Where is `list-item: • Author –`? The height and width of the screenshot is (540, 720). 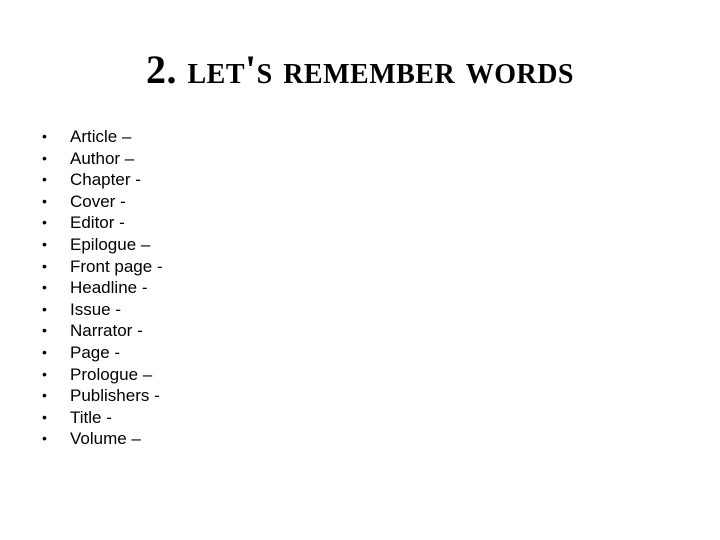
list-item: • Author – is located at coordinates (101, 159).